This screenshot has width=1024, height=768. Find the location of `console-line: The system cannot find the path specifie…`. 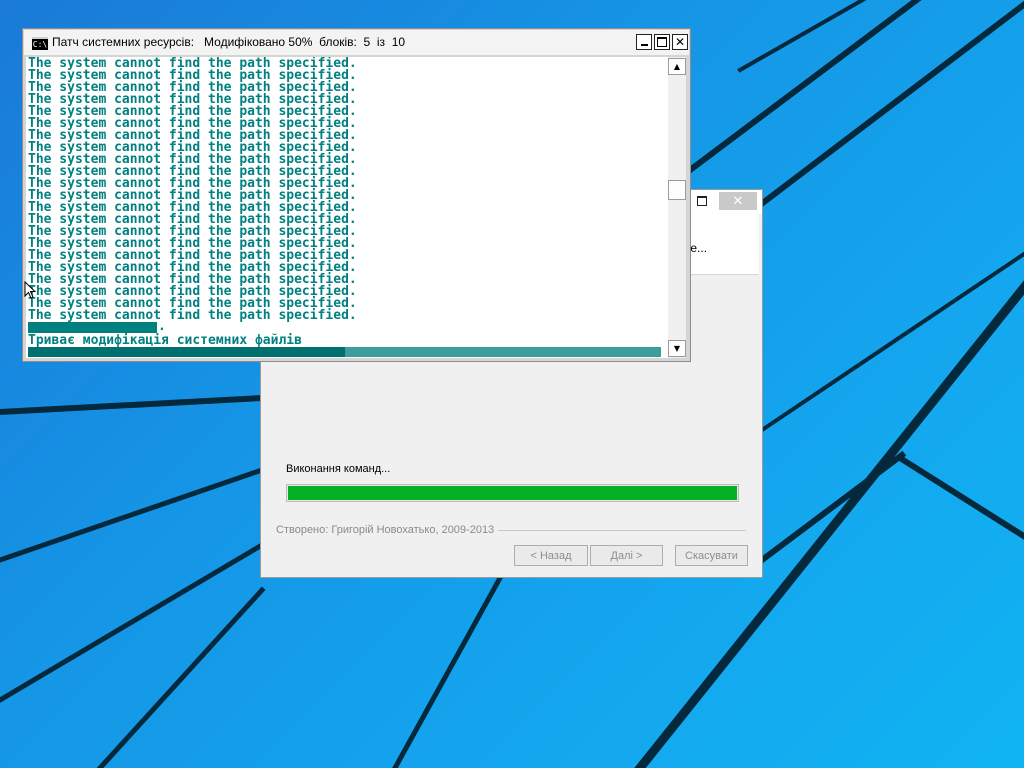

console-line: The system cannot find the path specifie… is located at coordinates (192, 315).